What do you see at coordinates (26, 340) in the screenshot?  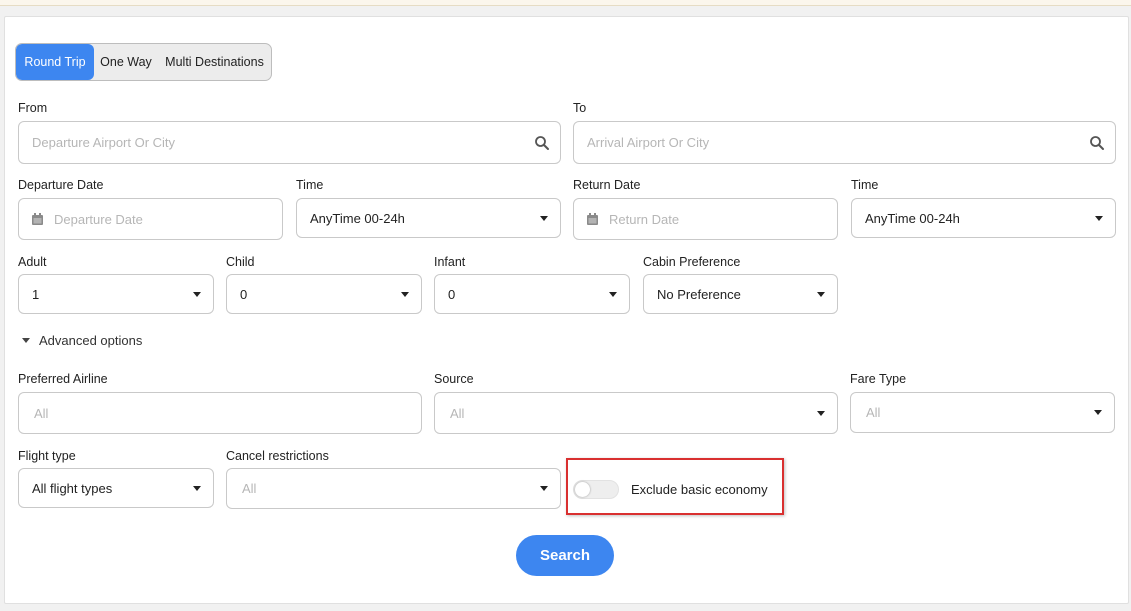 I see `caret-down-icon` at bounding box center [26, 340].